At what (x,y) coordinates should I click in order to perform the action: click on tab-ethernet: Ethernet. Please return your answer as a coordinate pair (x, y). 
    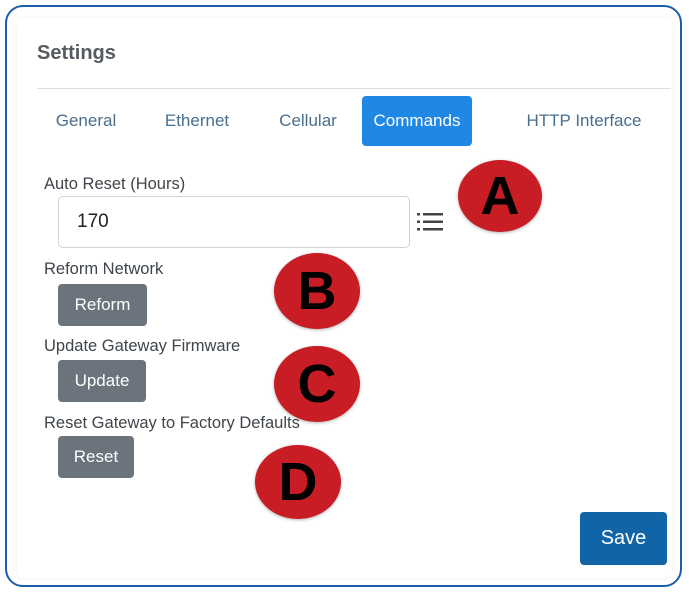
    Looking at the image, I should click on (197, 121).